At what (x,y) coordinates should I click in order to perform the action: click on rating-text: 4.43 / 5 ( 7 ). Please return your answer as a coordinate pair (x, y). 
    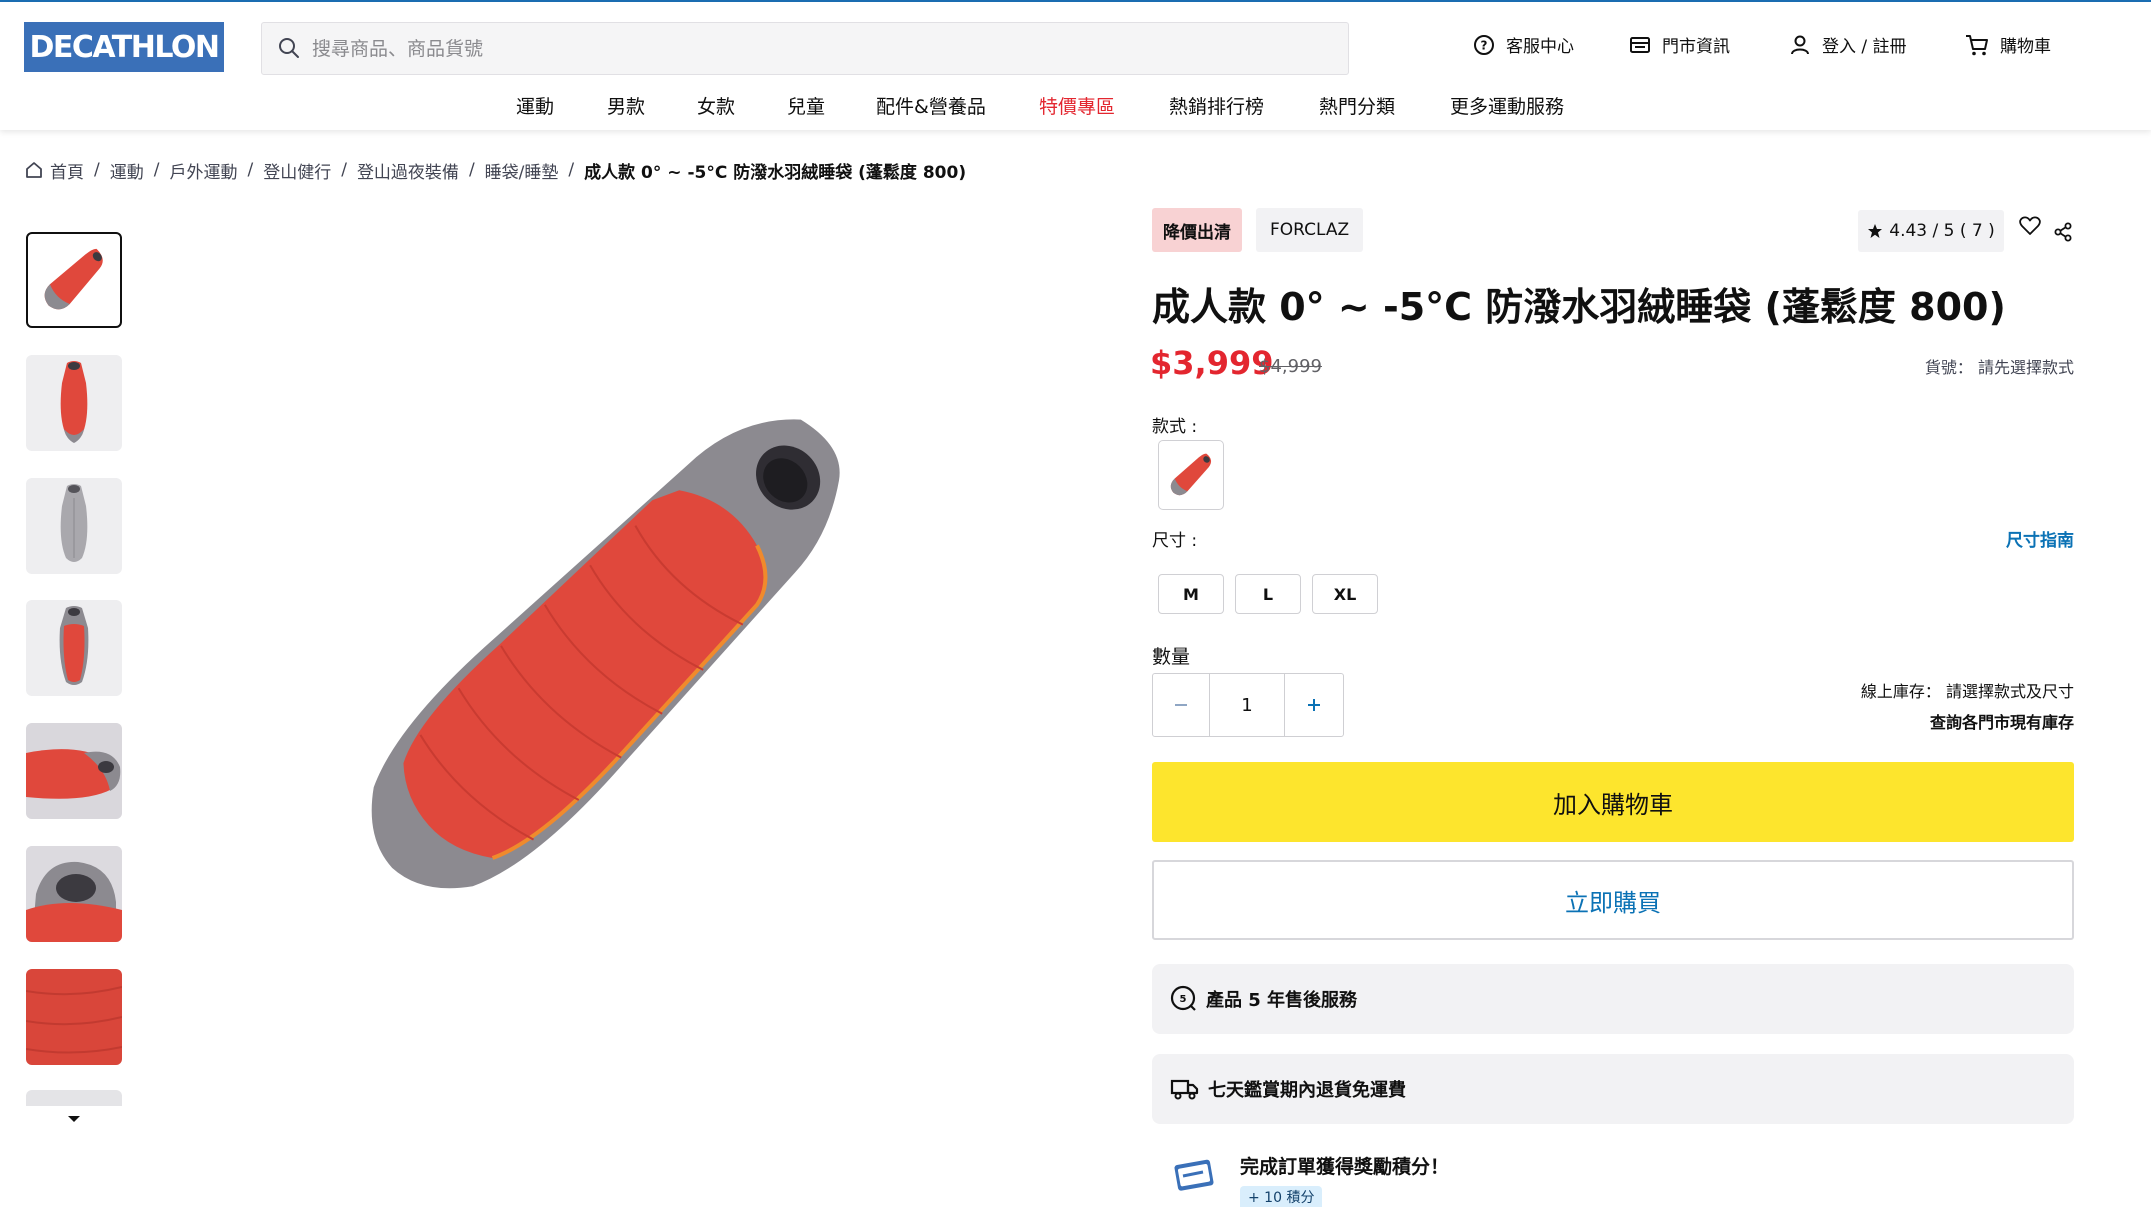
    Looking at the image, I should click on (1942, 231).